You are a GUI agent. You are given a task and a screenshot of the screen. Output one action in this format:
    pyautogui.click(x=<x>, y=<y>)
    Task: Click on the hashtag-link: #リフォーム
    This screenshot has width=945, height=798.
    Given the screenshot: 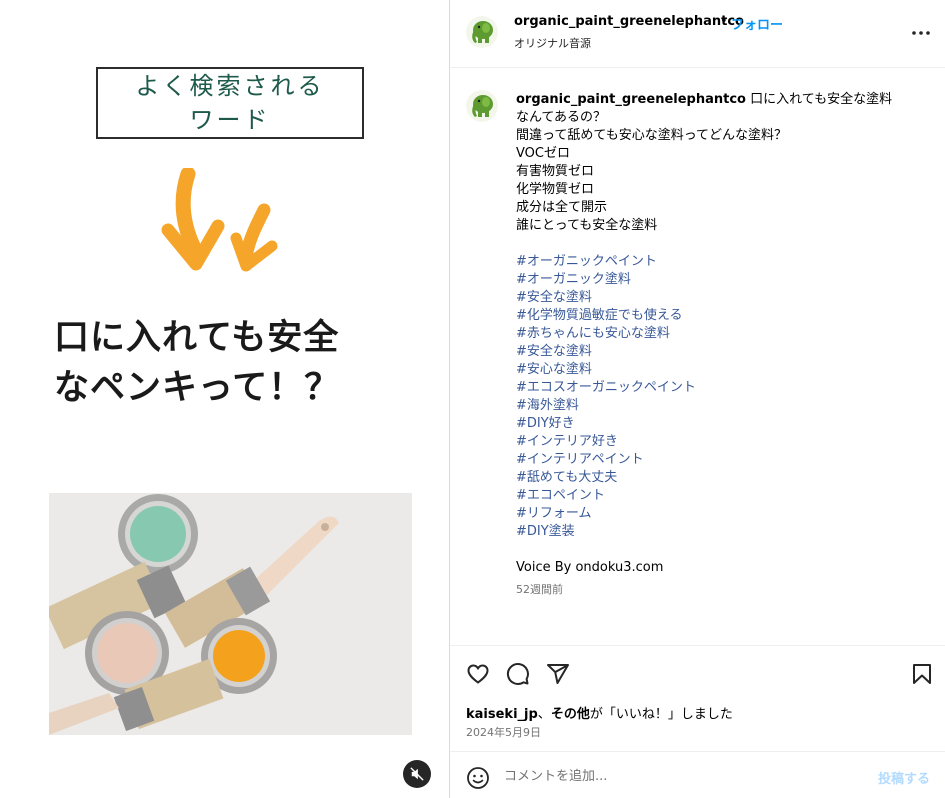 What is the action you would take?
    pyautogui.click(x=723, y=514)
    